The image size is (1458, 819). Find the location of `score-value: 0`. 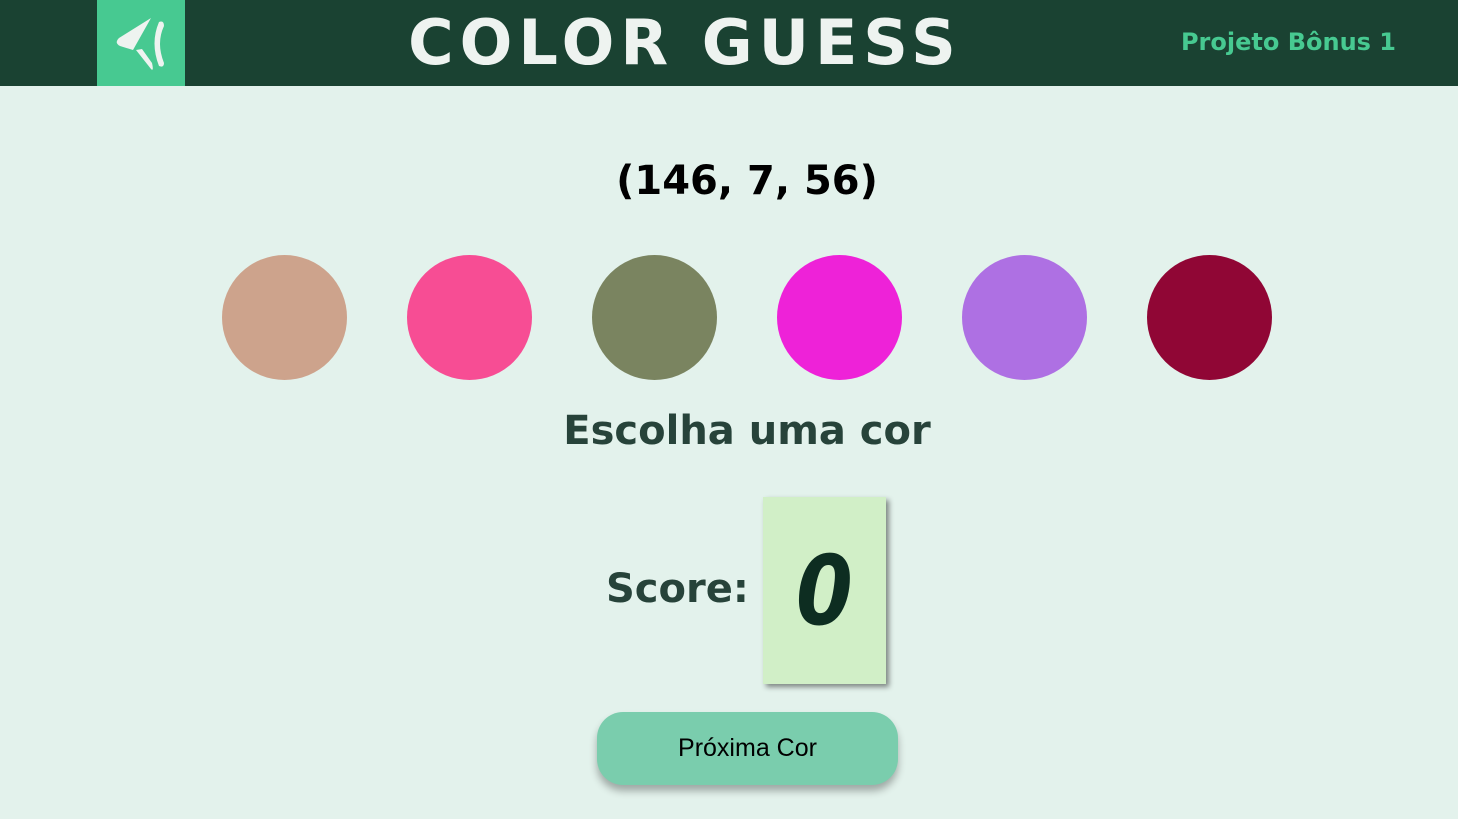

score-value: 0 is located at coordinates (824, 590).